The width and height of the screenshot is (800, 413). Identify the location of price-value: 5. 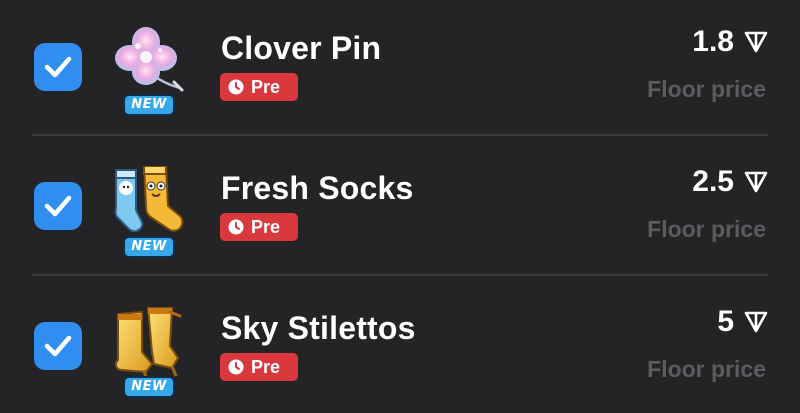
(742, 322).